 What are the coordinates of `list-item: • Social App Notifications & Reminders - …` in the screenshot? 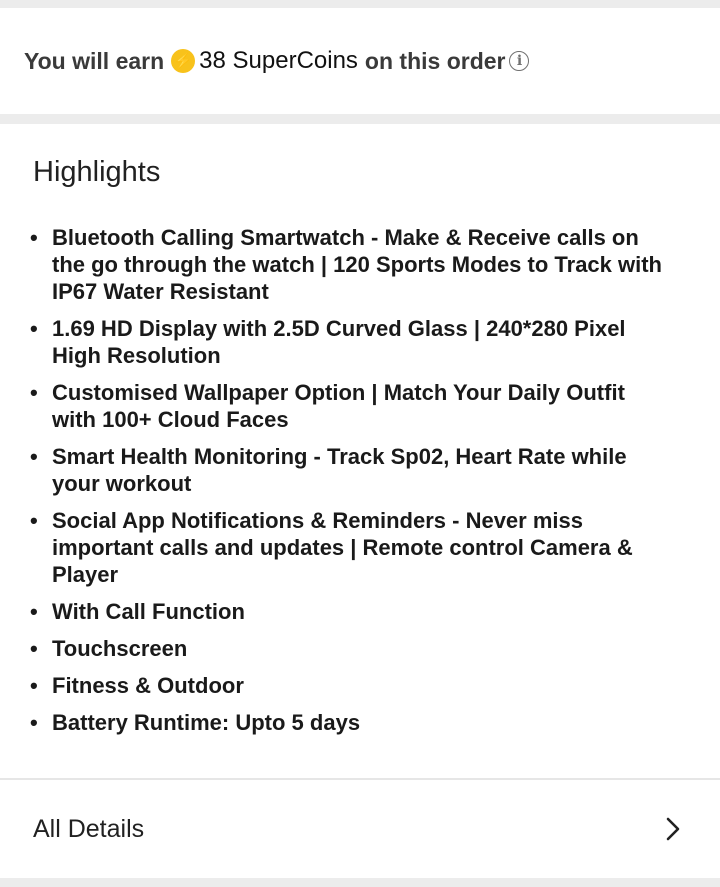 It's located at (350, 547).